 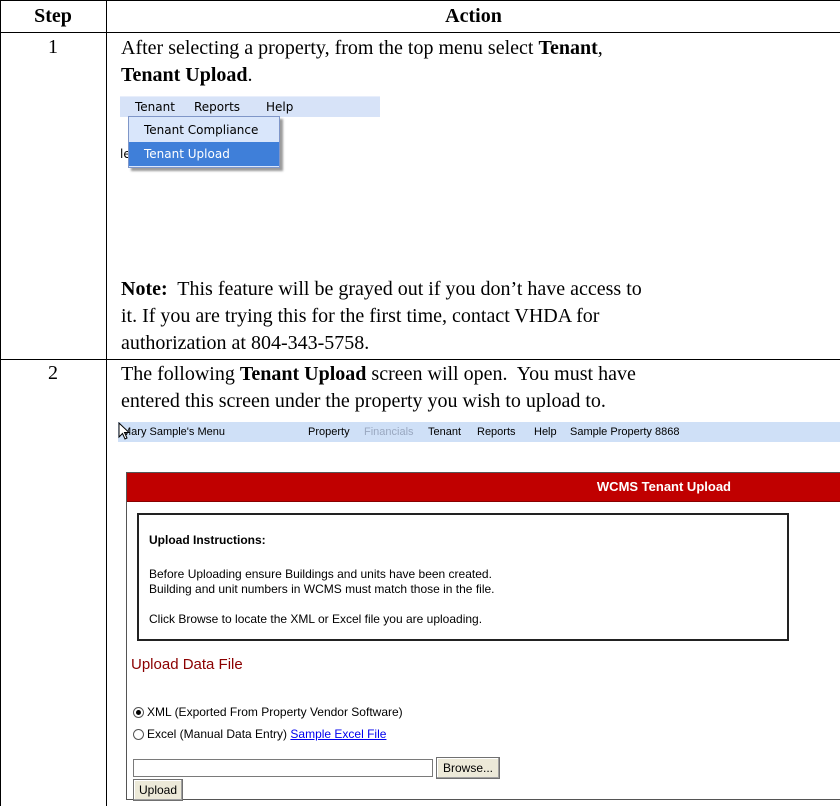 I want to click on step-number: 2, so click(x=53, y=373).